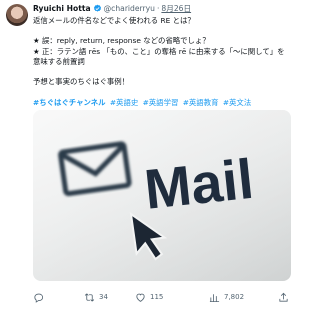 Image resolution: width=320 pixels, height=309 pixels. What do you see at coordinates (121, 41) in the screenshot?
I see `tweet-text-line: ★ 誤：reply, return, response などの省略でしょ？` at bounding box center [121, 41].